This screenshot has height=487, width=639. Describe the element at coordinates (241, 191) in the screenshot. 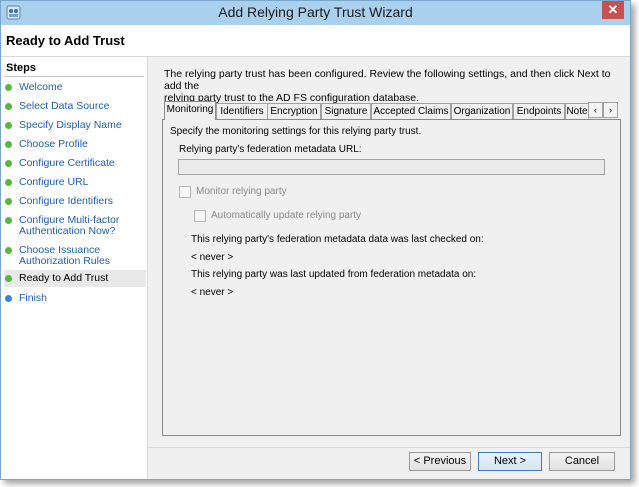

I see `monitor-relying-party-label: Monitor relying party` at that location.